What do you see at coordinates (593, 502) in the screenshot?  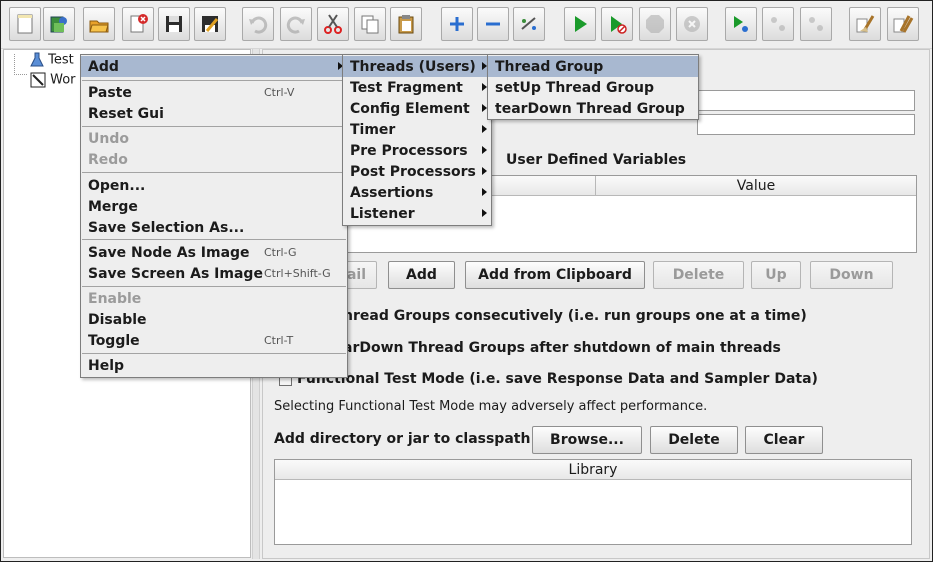 I see `library-table: Library` at bounding box center [593, 502].